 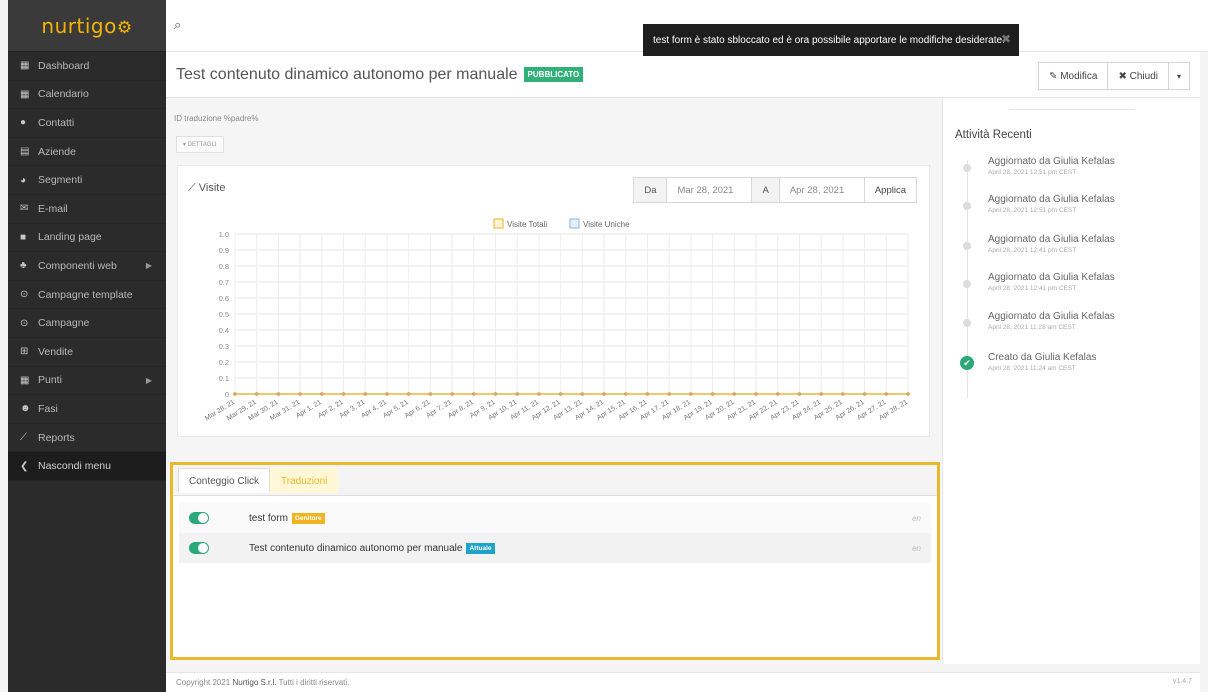 I want to click on divider, so click(x=1072, y=109).